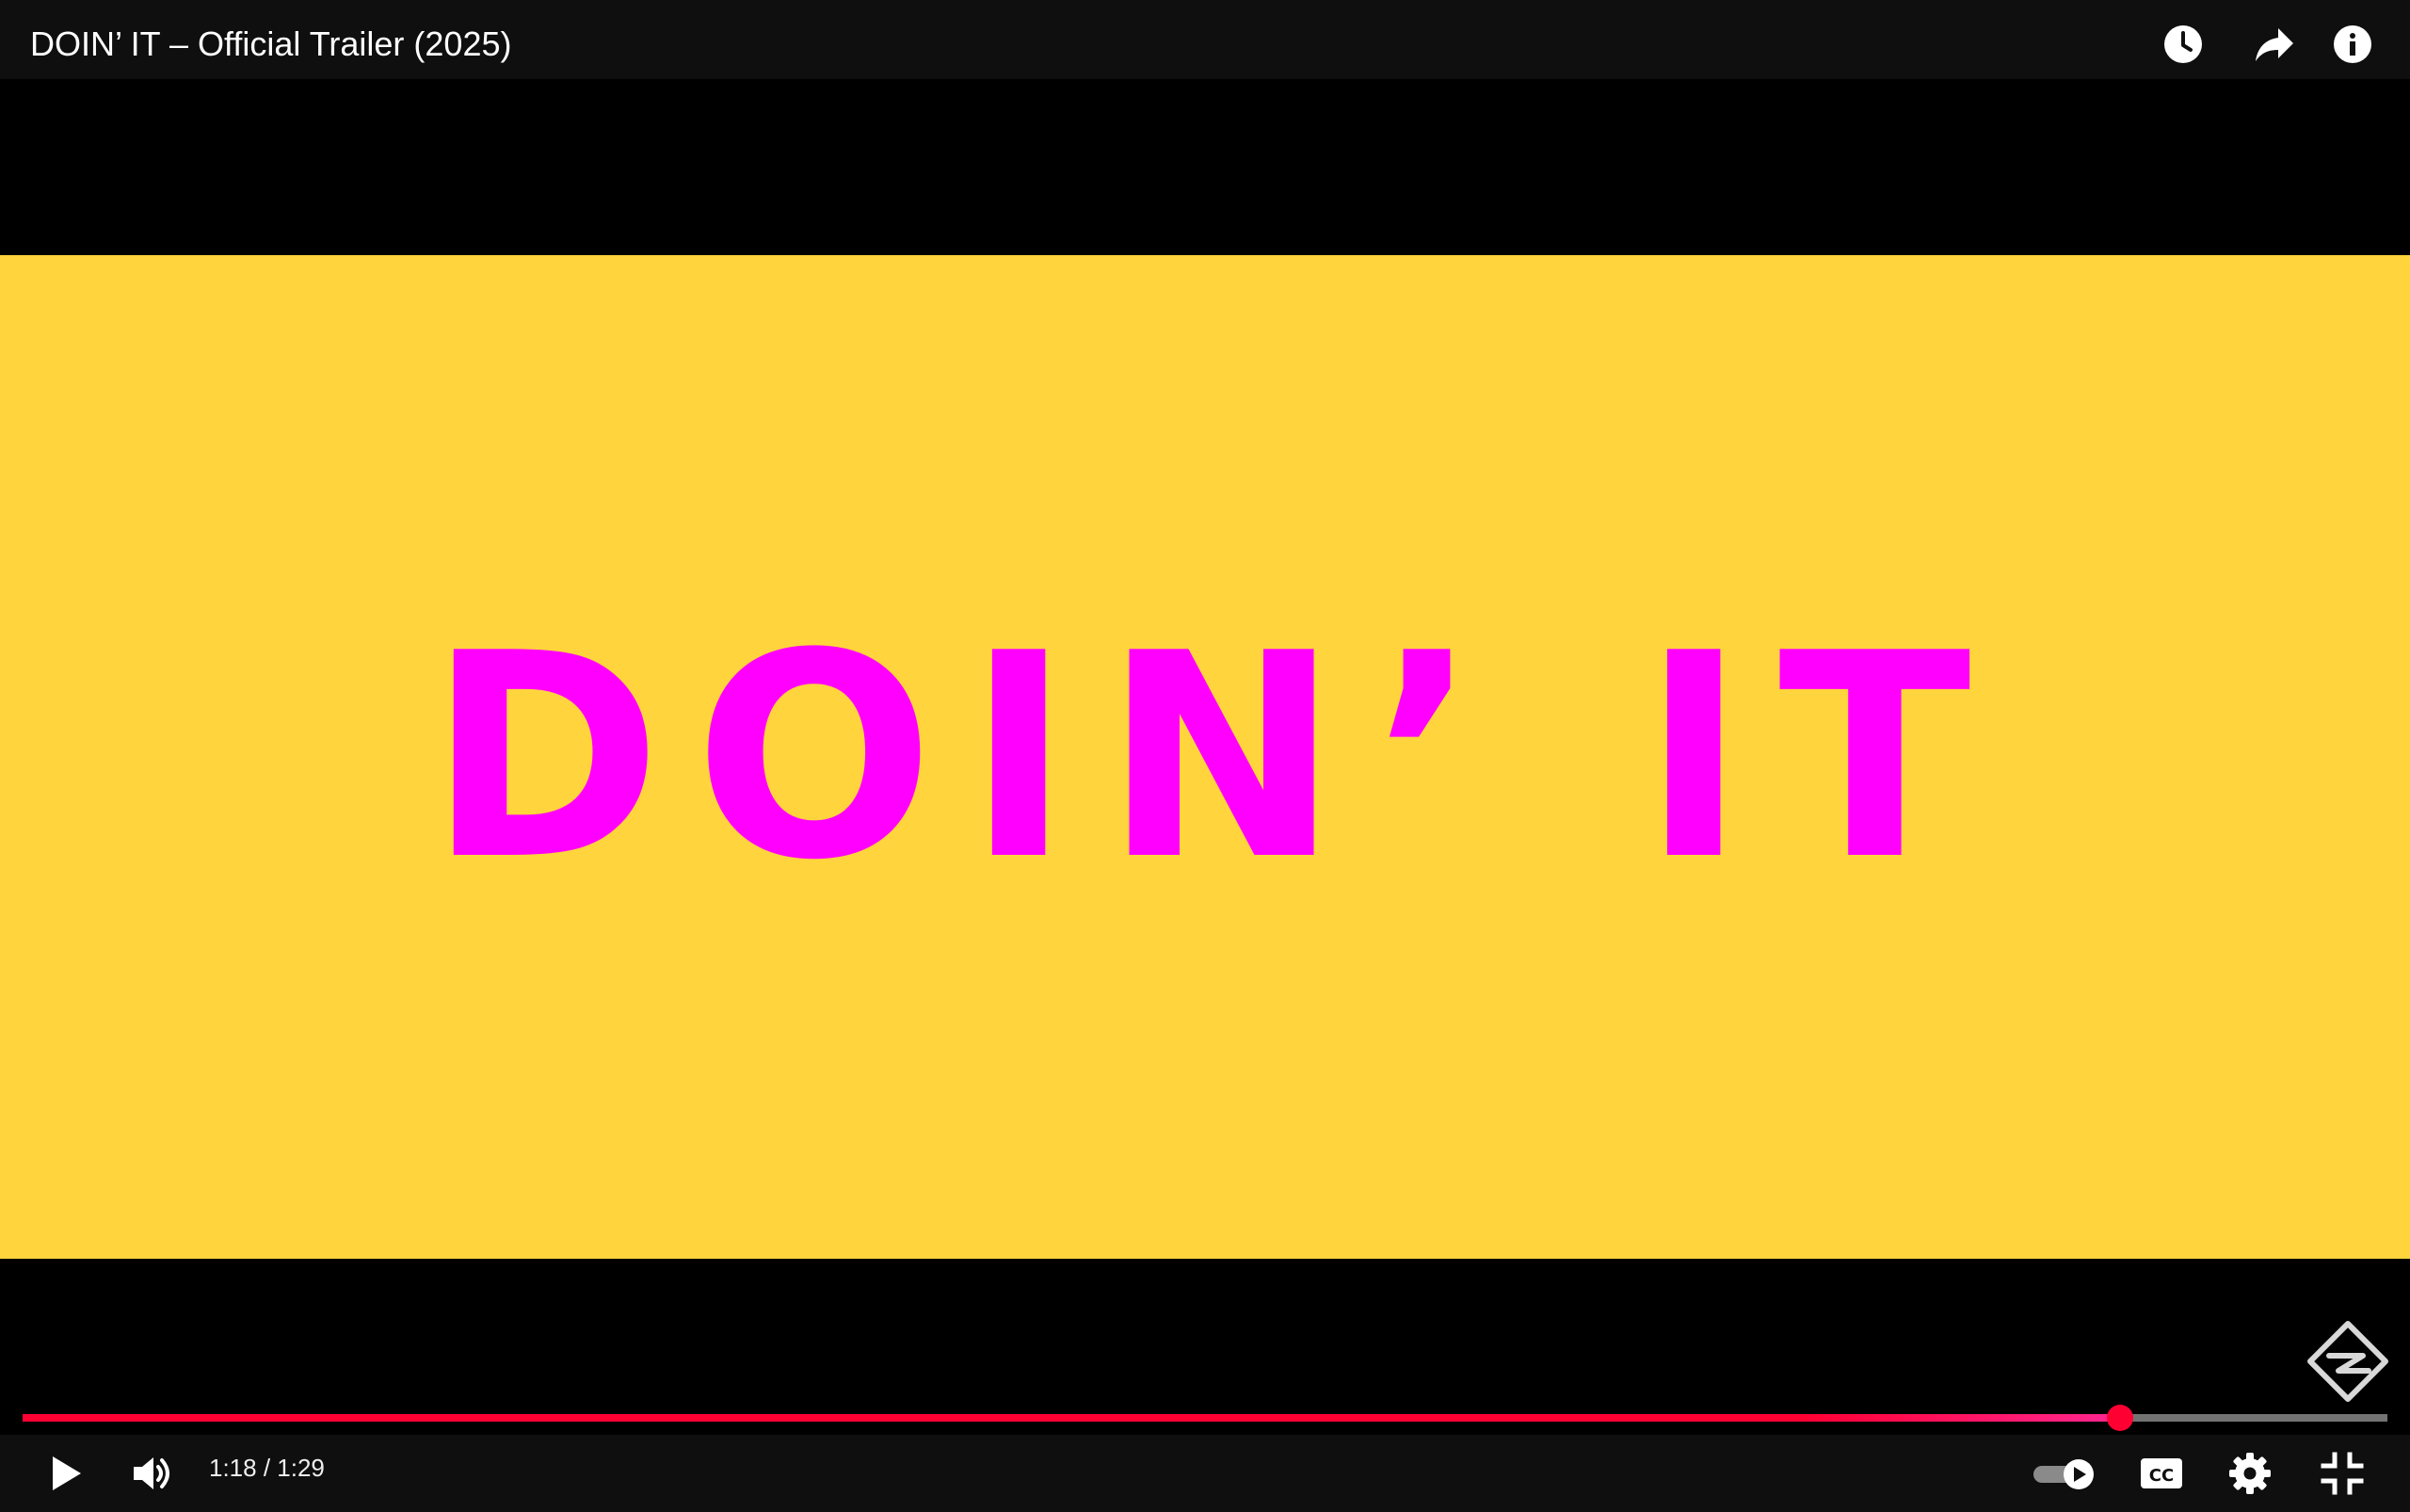  What do you see at coordinates (2063, 1473) in the screenshot?
I see `autoplay-toggle-icon` at bounding box center [2063, 1473].